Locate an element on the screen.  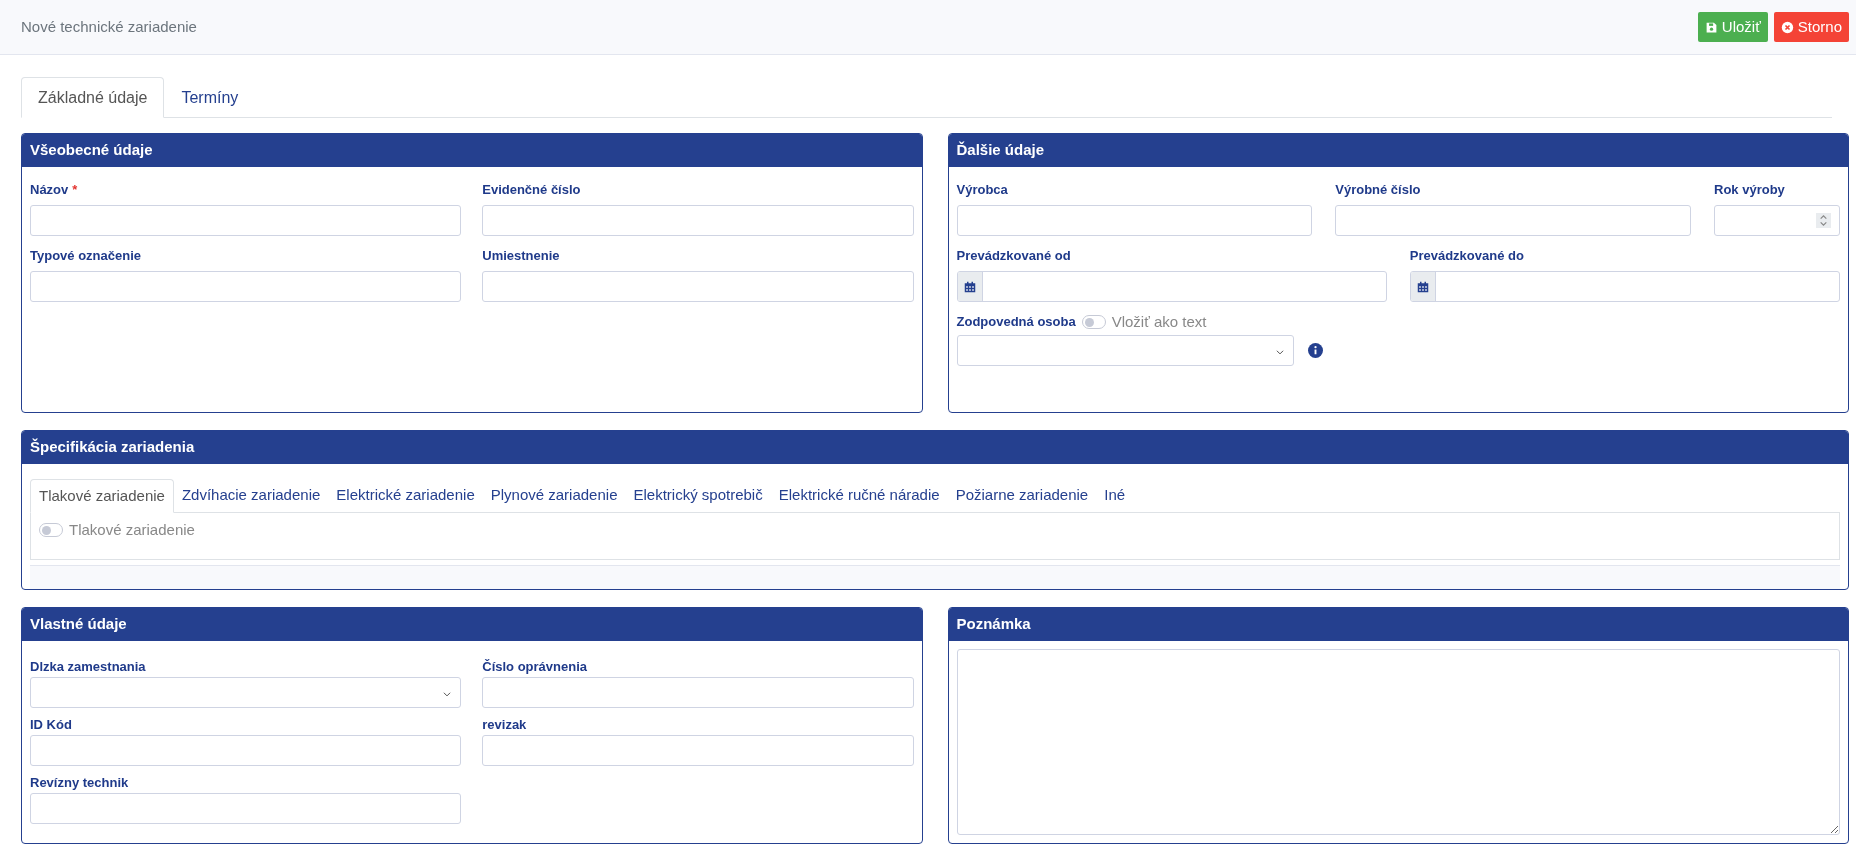
note-textarea is located at coordinates (1398, 742).